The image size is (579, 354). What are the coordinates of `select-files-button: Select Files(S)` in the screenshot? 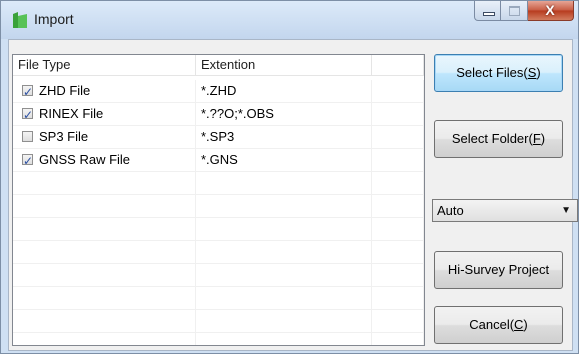 It's located at (498, 73).